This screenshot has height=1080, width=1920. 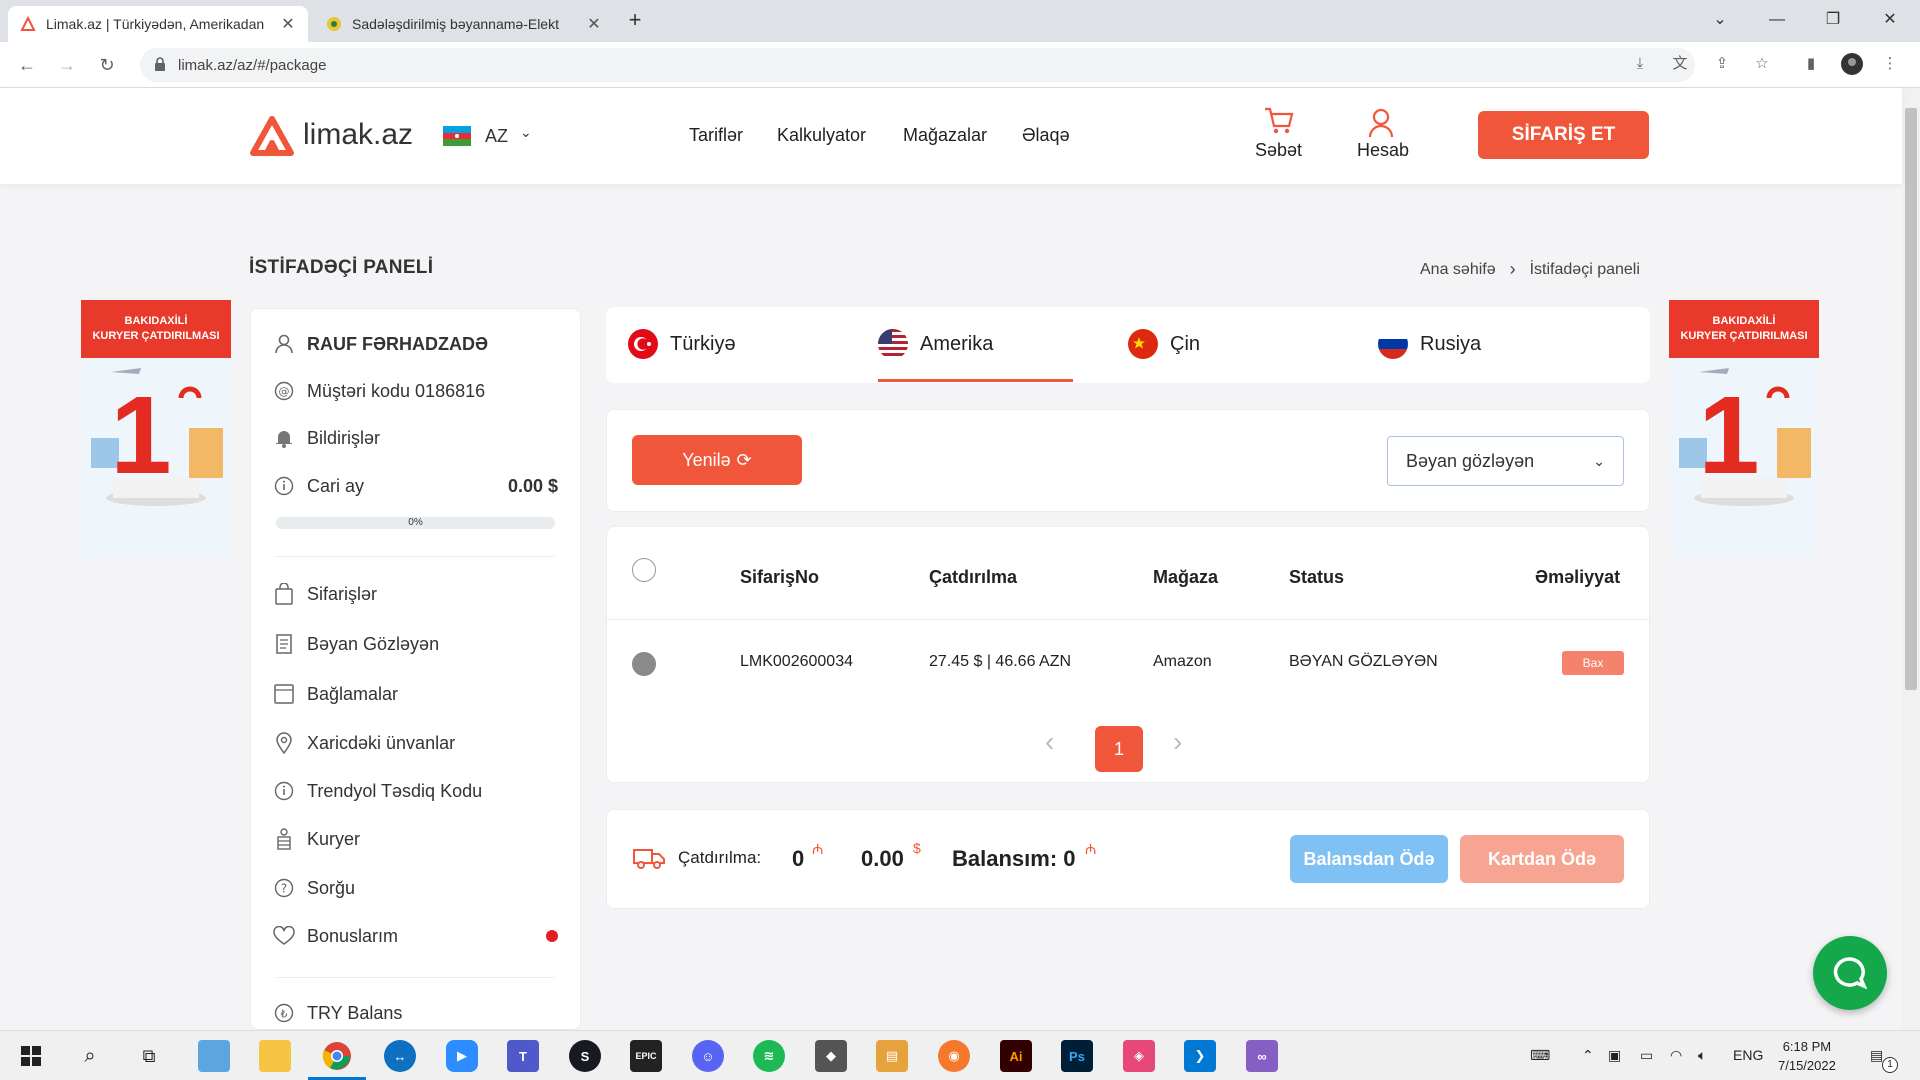 I want to click on zoom-icon: ▶, so click(x=462, y=1056).